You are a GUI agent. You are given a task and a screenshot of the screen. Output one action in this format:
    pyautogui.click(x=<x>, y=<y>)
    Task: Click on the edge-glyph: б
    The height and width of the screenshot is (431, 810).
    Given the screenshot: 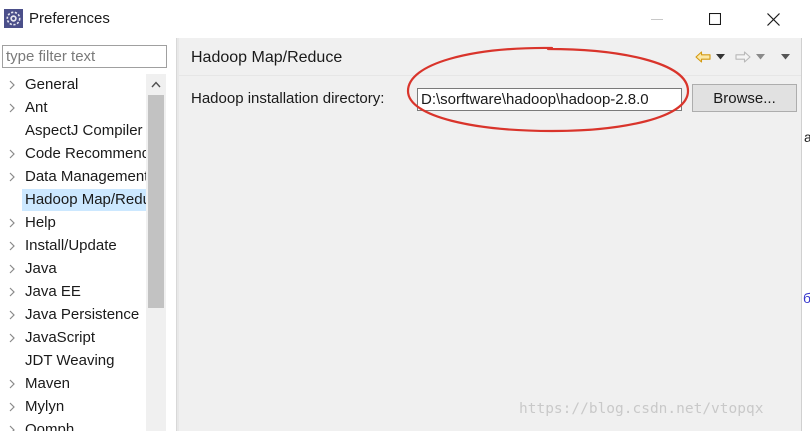 What is the action you would take?
    pyautogui.click(x=806, y=298)
    